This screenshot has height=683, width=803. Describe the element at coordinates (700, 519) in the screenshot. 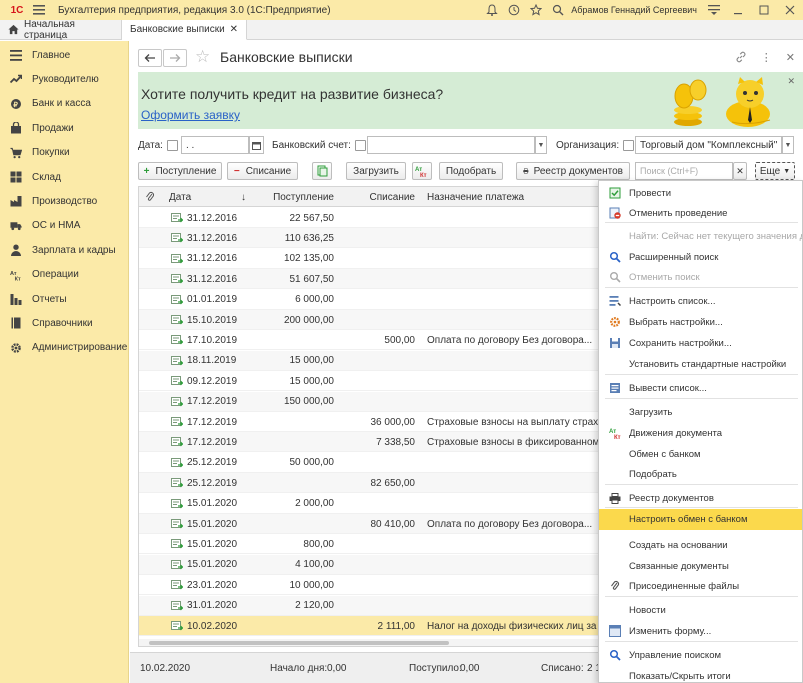

I see `menu-item: Настроить обмен с банком` at that location.